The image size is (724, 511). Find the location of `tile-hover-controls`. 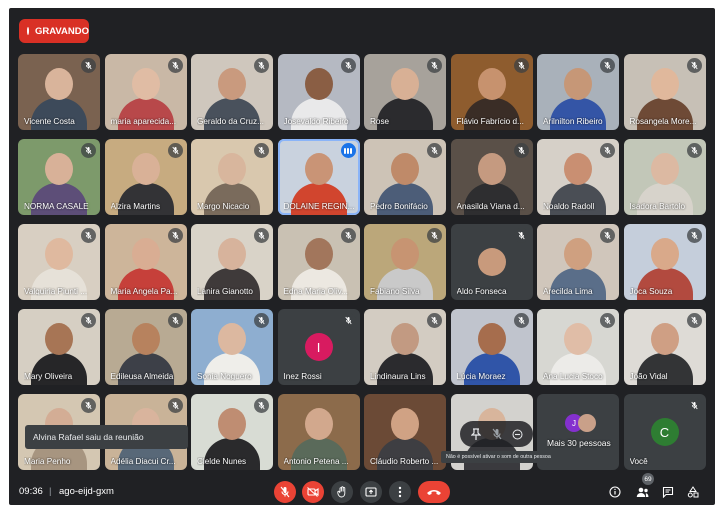

tile-hover-controls is located at coordinates (496, 434).